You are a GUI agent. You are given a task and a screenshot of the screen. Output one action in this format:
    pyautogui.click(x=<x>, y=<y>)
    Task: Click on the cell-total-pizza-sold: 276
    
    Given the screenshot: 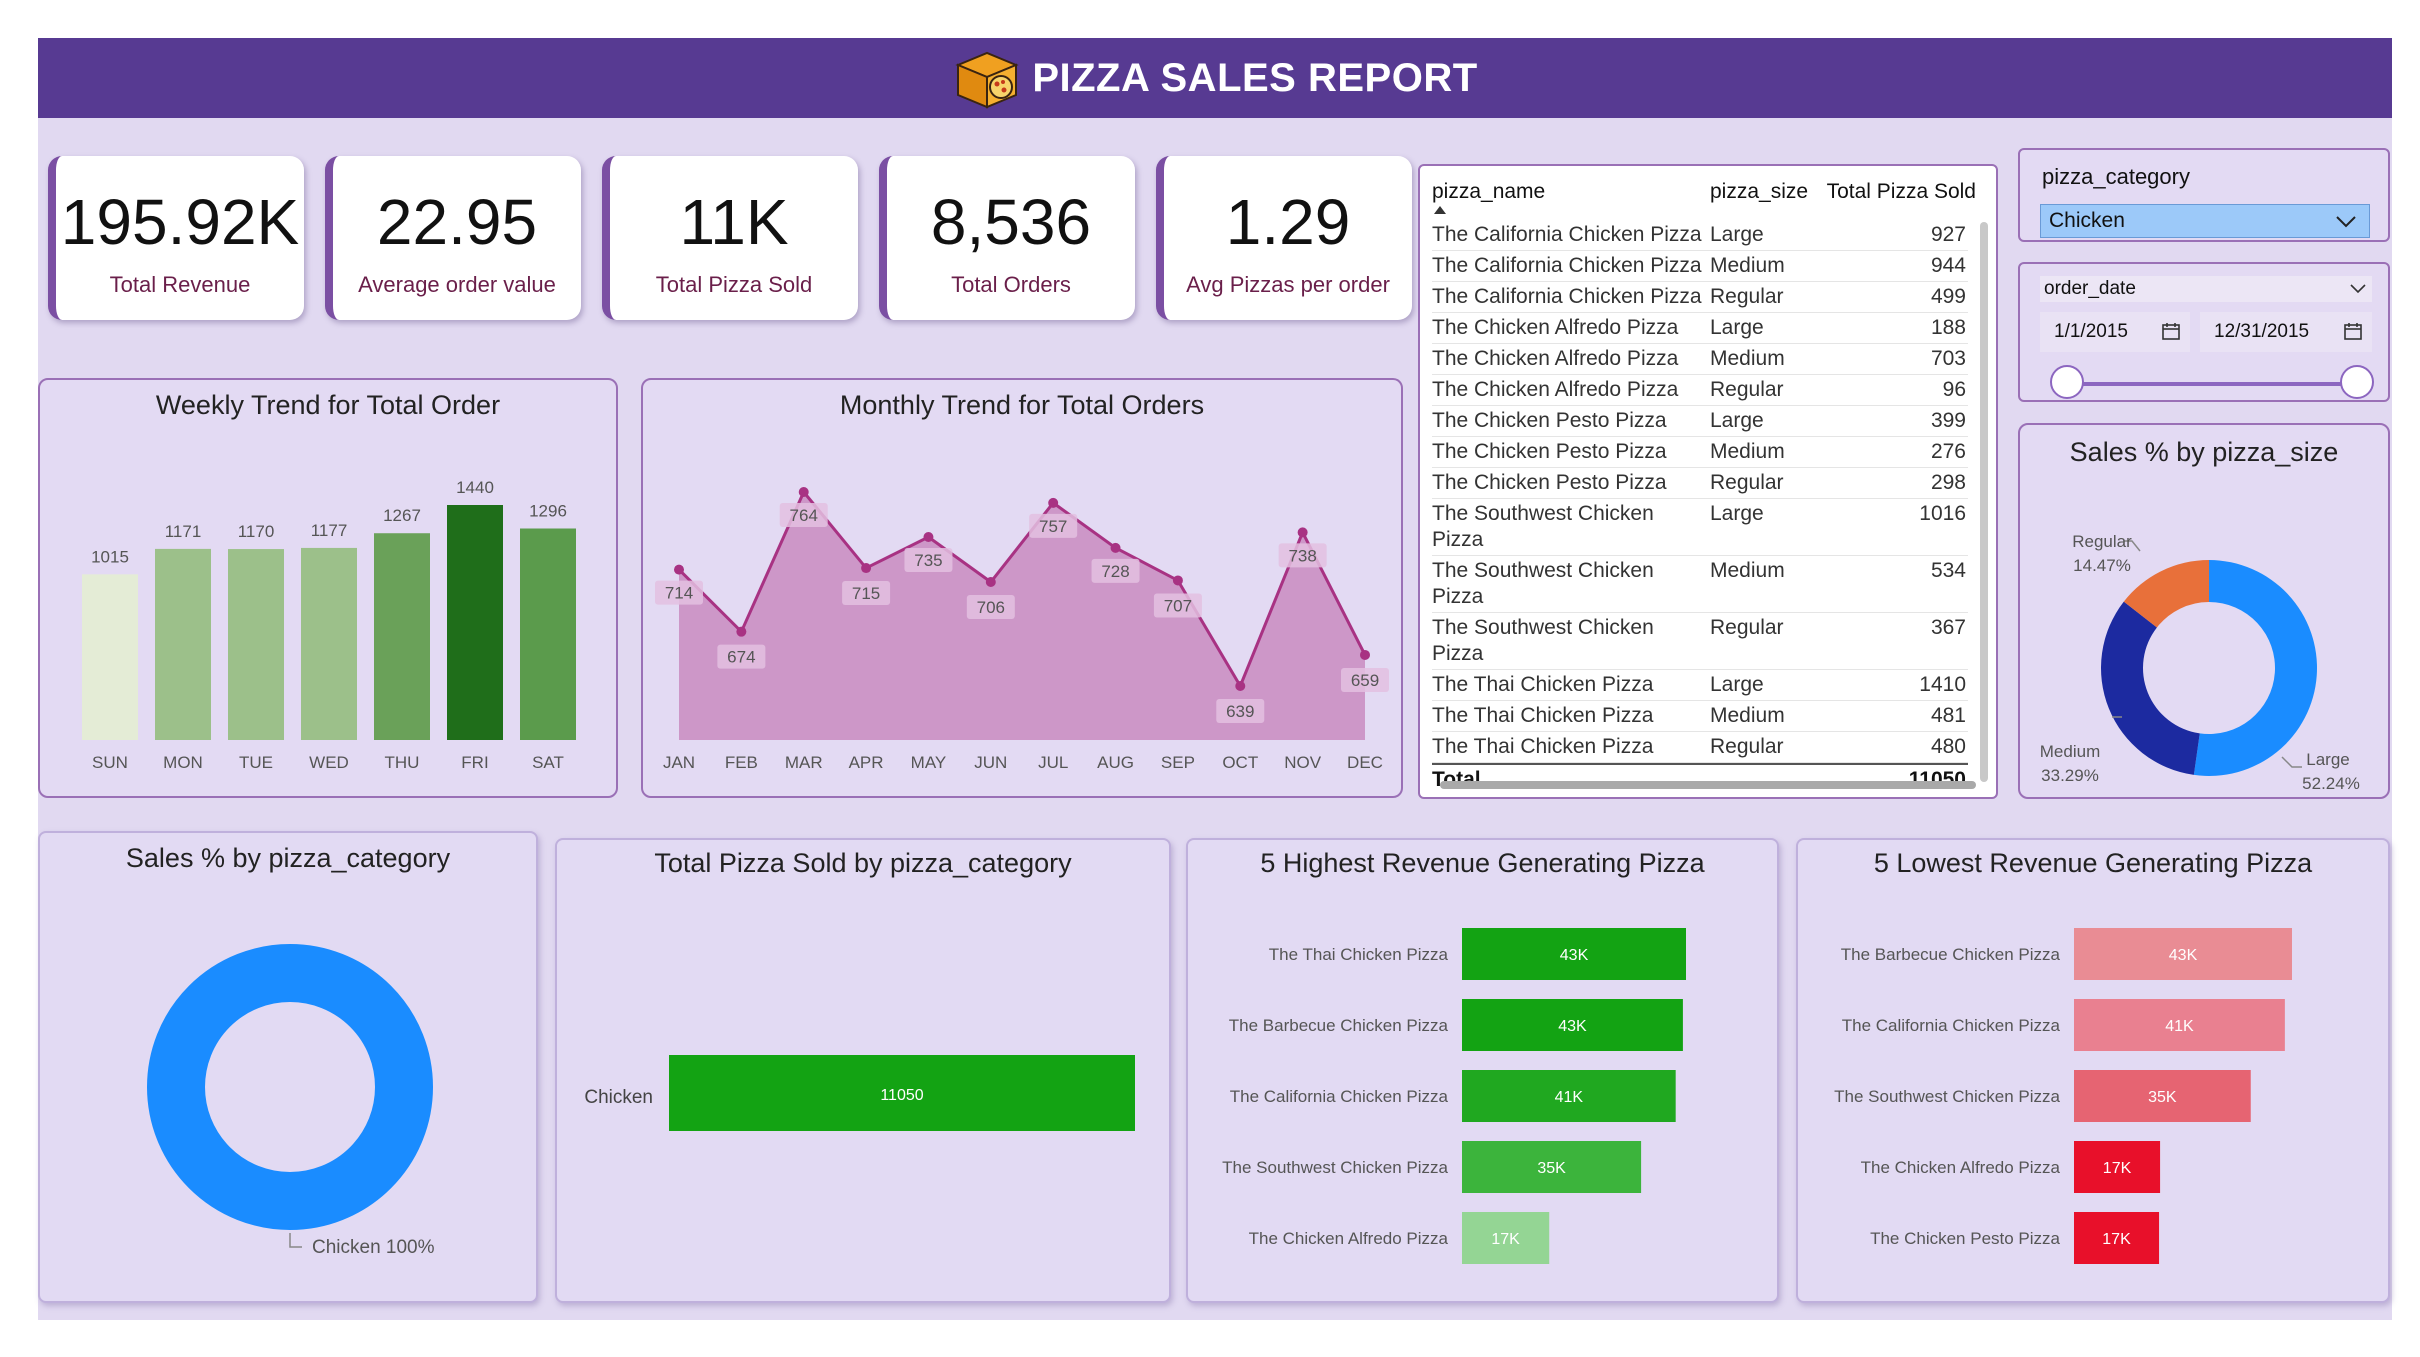 What is the action you would take?
    pyautogui.click(x=1948, y=451)
    